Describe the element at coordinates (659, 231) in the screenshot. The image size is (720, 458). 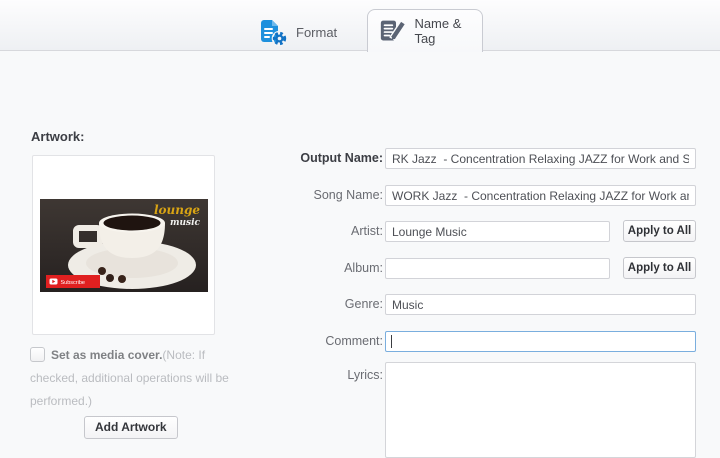
I see `artist-apply-all-button: Apply to All` at that location.